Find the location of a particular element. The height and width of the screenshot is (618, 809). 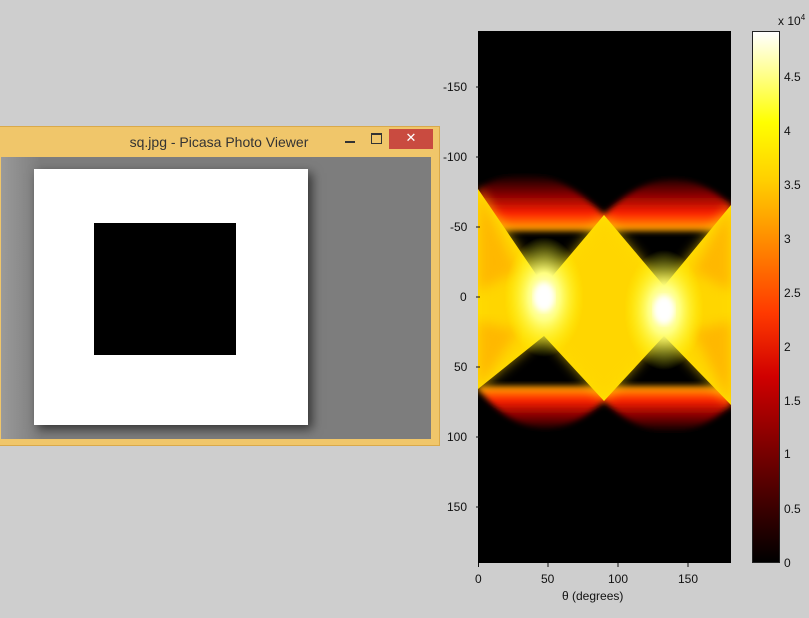

y-tick-label: -50 is located at coordinates (459, 227).